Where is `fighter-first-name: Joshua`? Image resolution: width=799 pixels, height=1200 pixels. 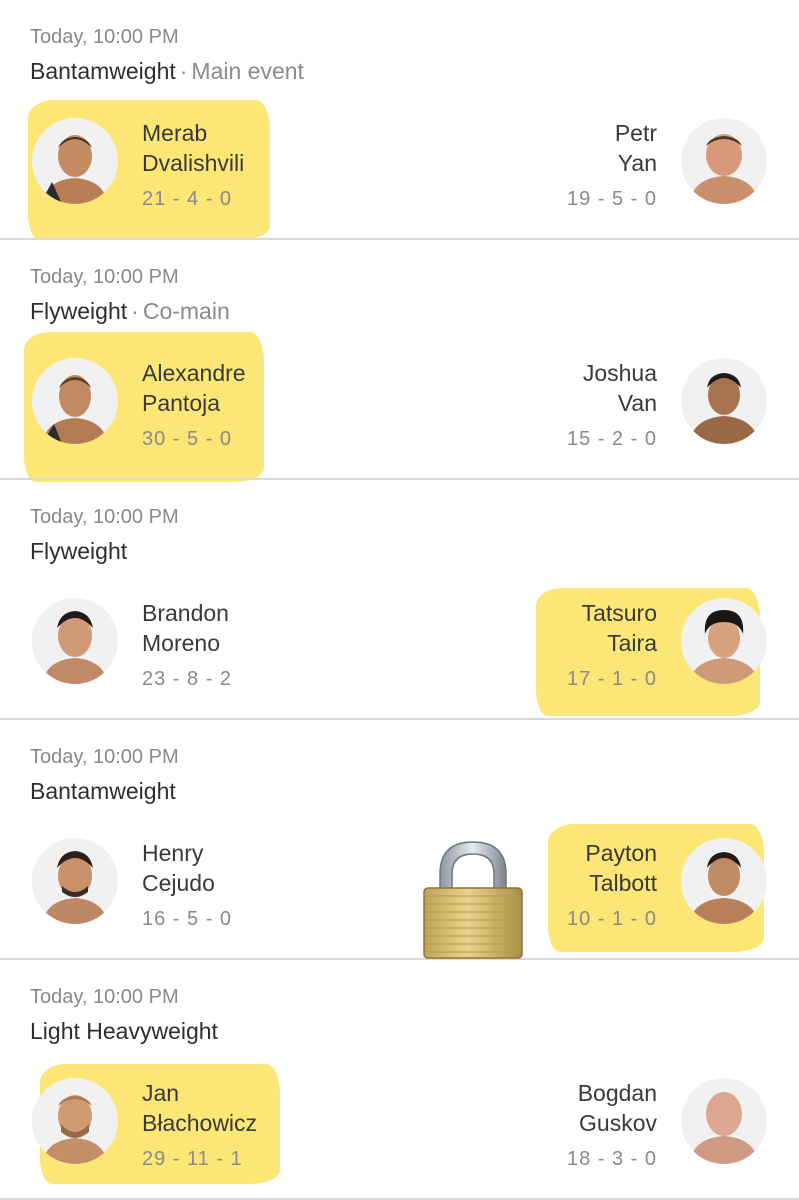
fighter-first-name: Joshua is located at coordinates (619, 373).